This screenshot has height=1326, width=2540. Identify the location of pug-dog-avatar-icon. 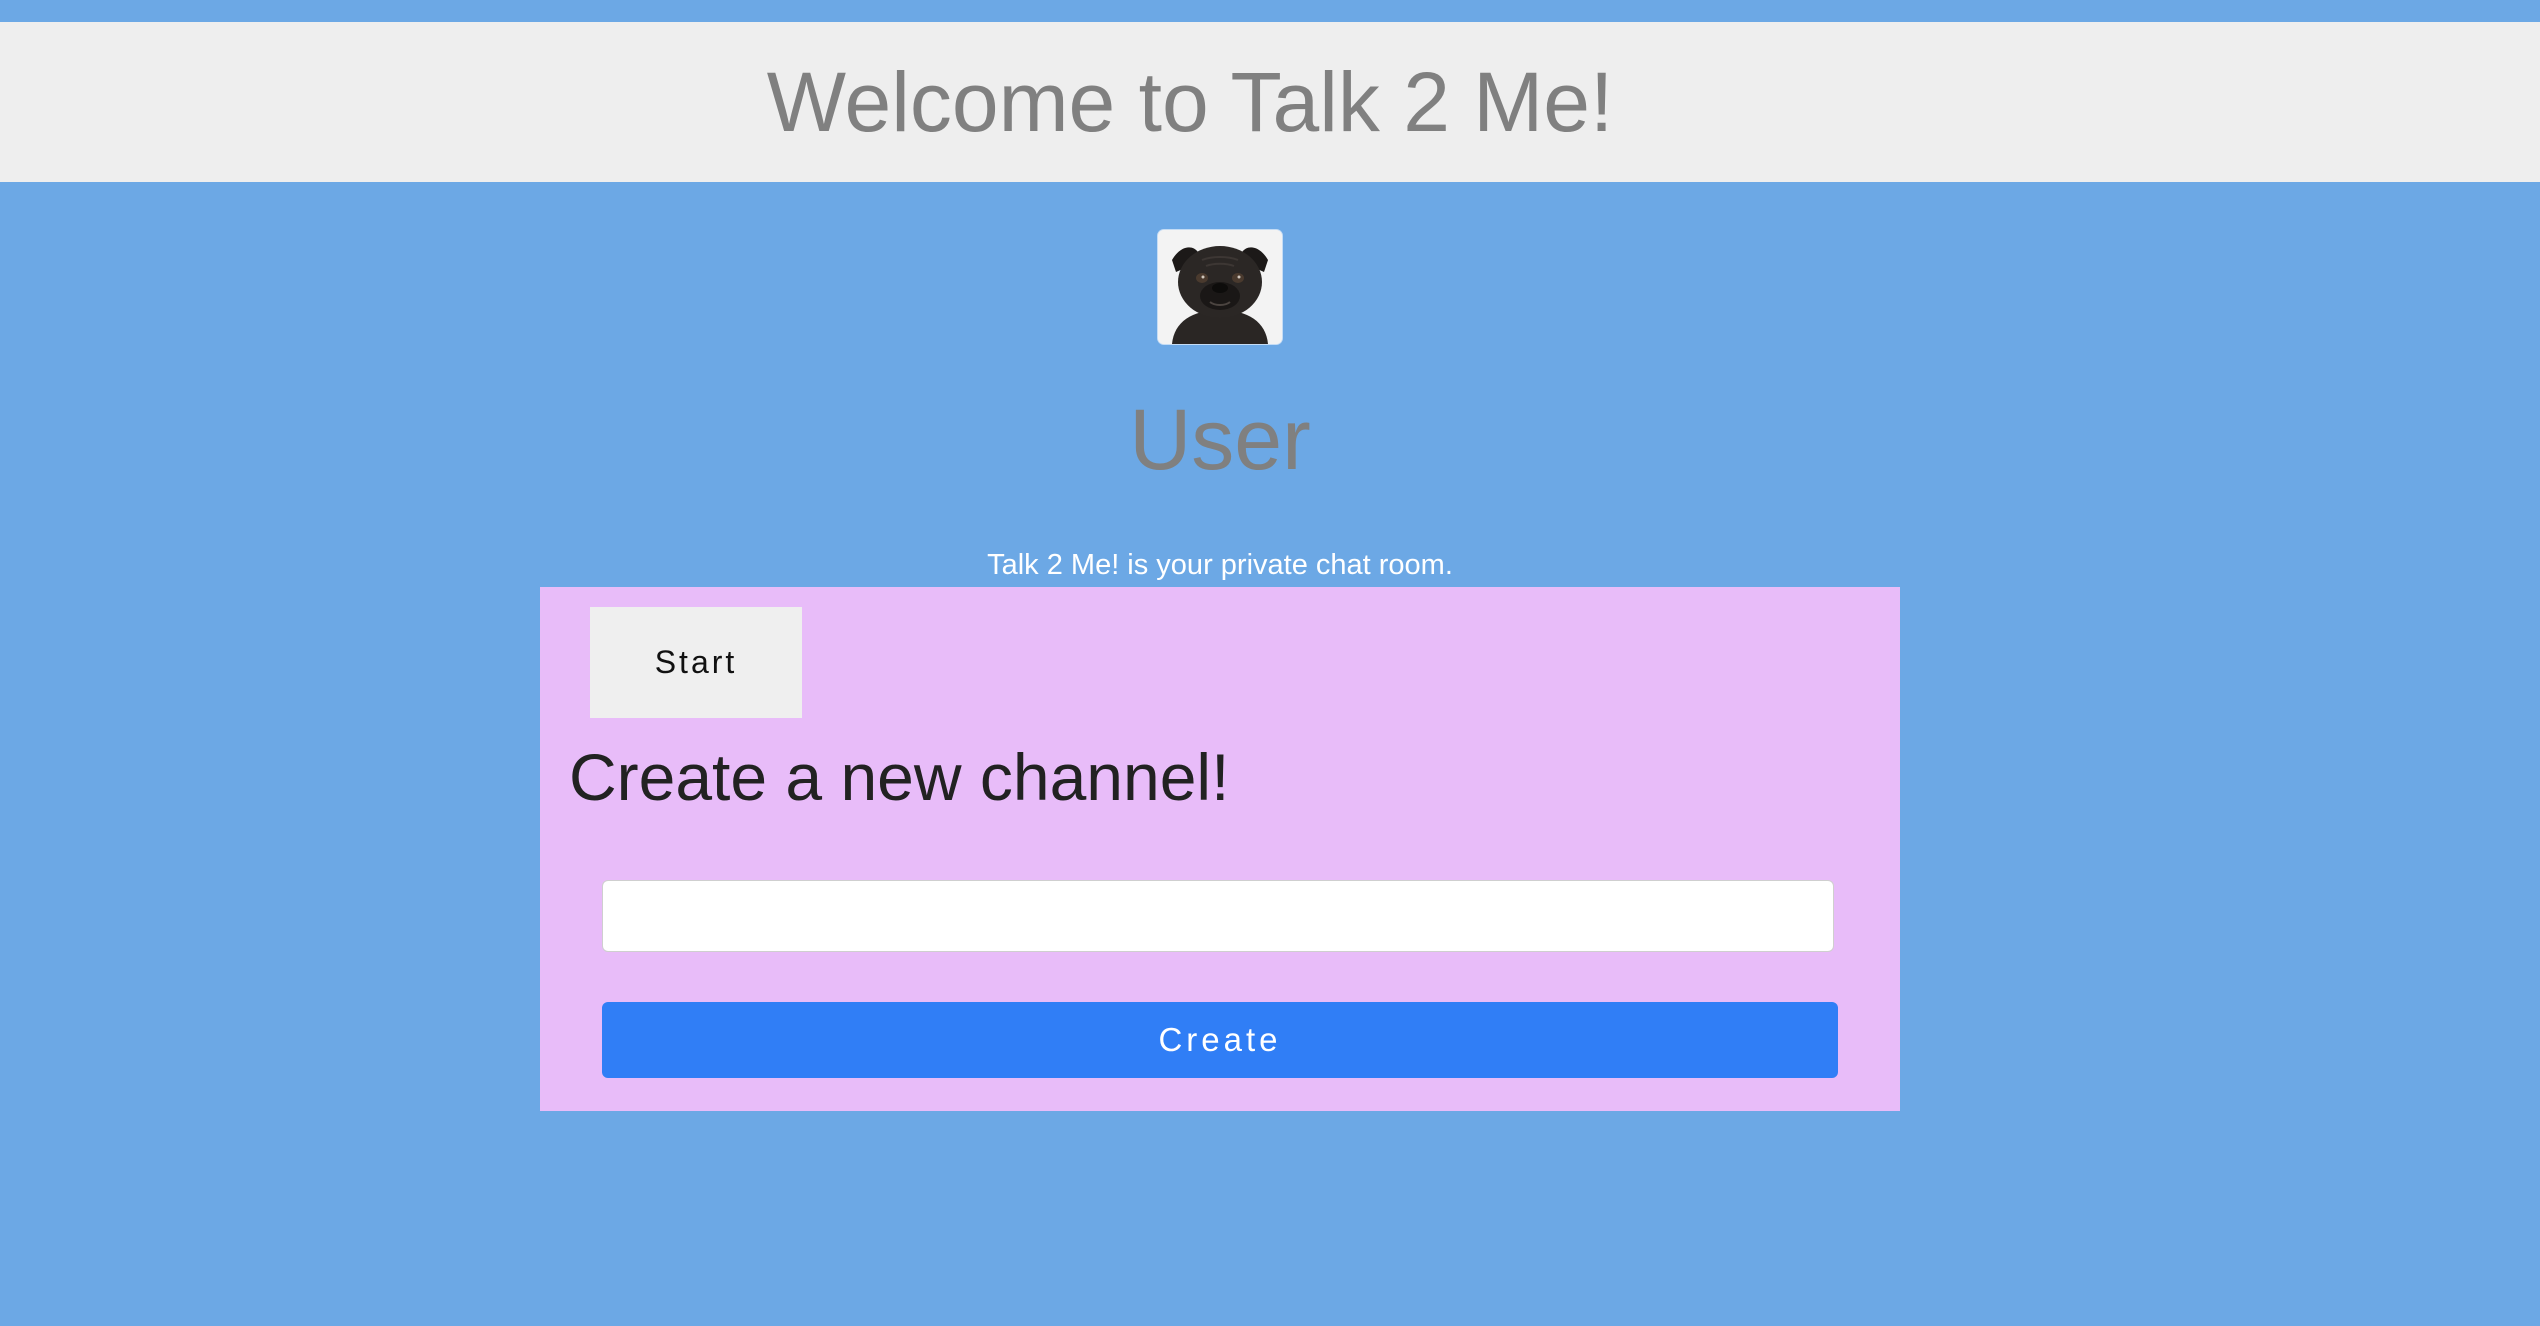
(1220, 287).